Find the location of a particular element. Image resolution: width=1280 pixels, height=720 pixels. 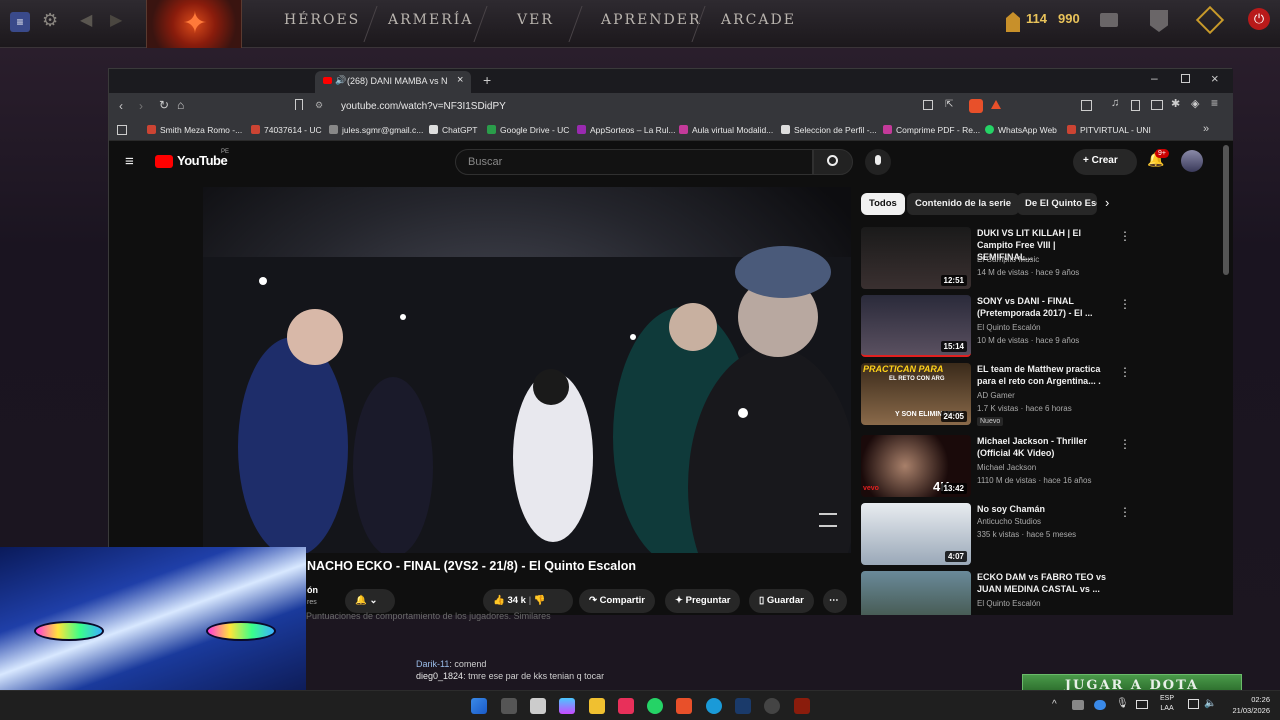

music-app-icon is located at coordinates (626, 706).